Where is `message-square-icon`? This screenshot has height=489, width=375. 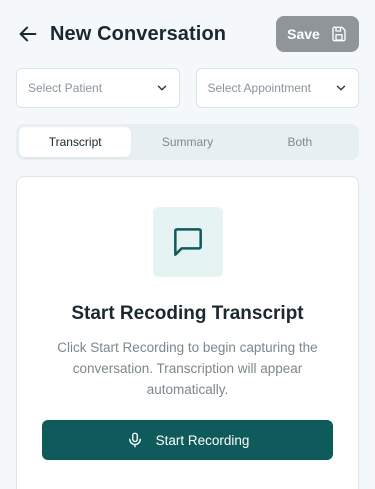 message-square-icon is located at coordinates (188, 242).